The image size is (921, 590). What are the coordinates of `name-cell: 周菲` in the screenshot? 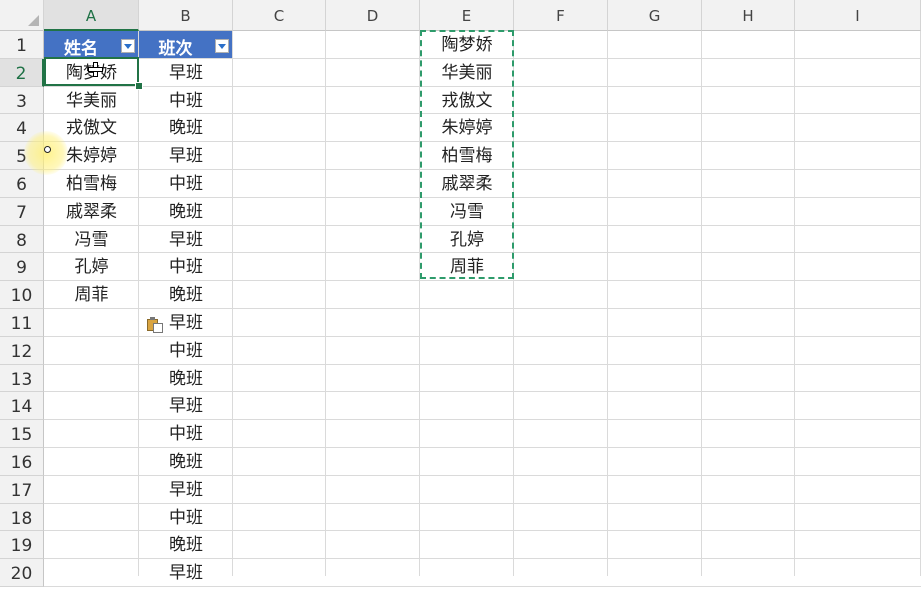 It's located at (91, 295).